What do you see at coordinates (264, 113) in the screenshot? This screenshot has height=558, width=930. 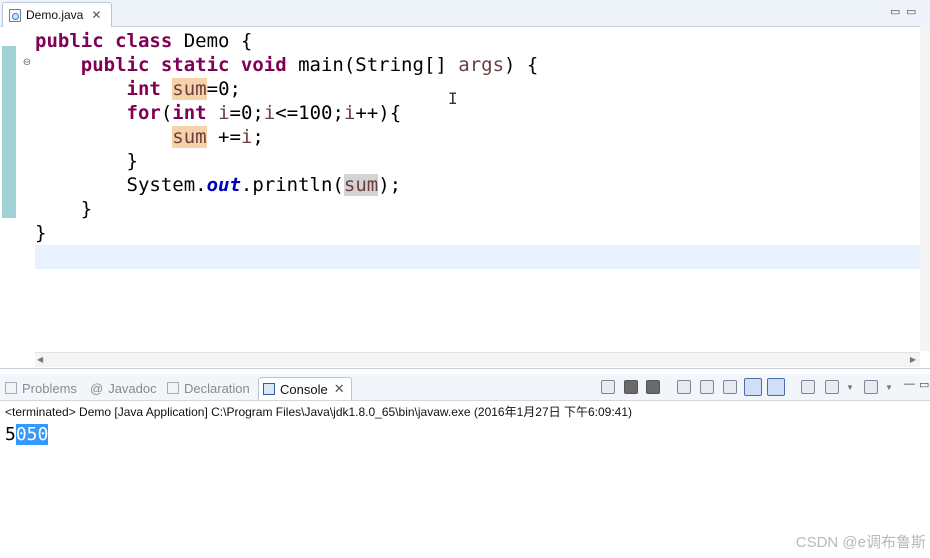 I see `code-line-4: for(int i=0;i<=100;i++){` at bounding box center [264, 113].